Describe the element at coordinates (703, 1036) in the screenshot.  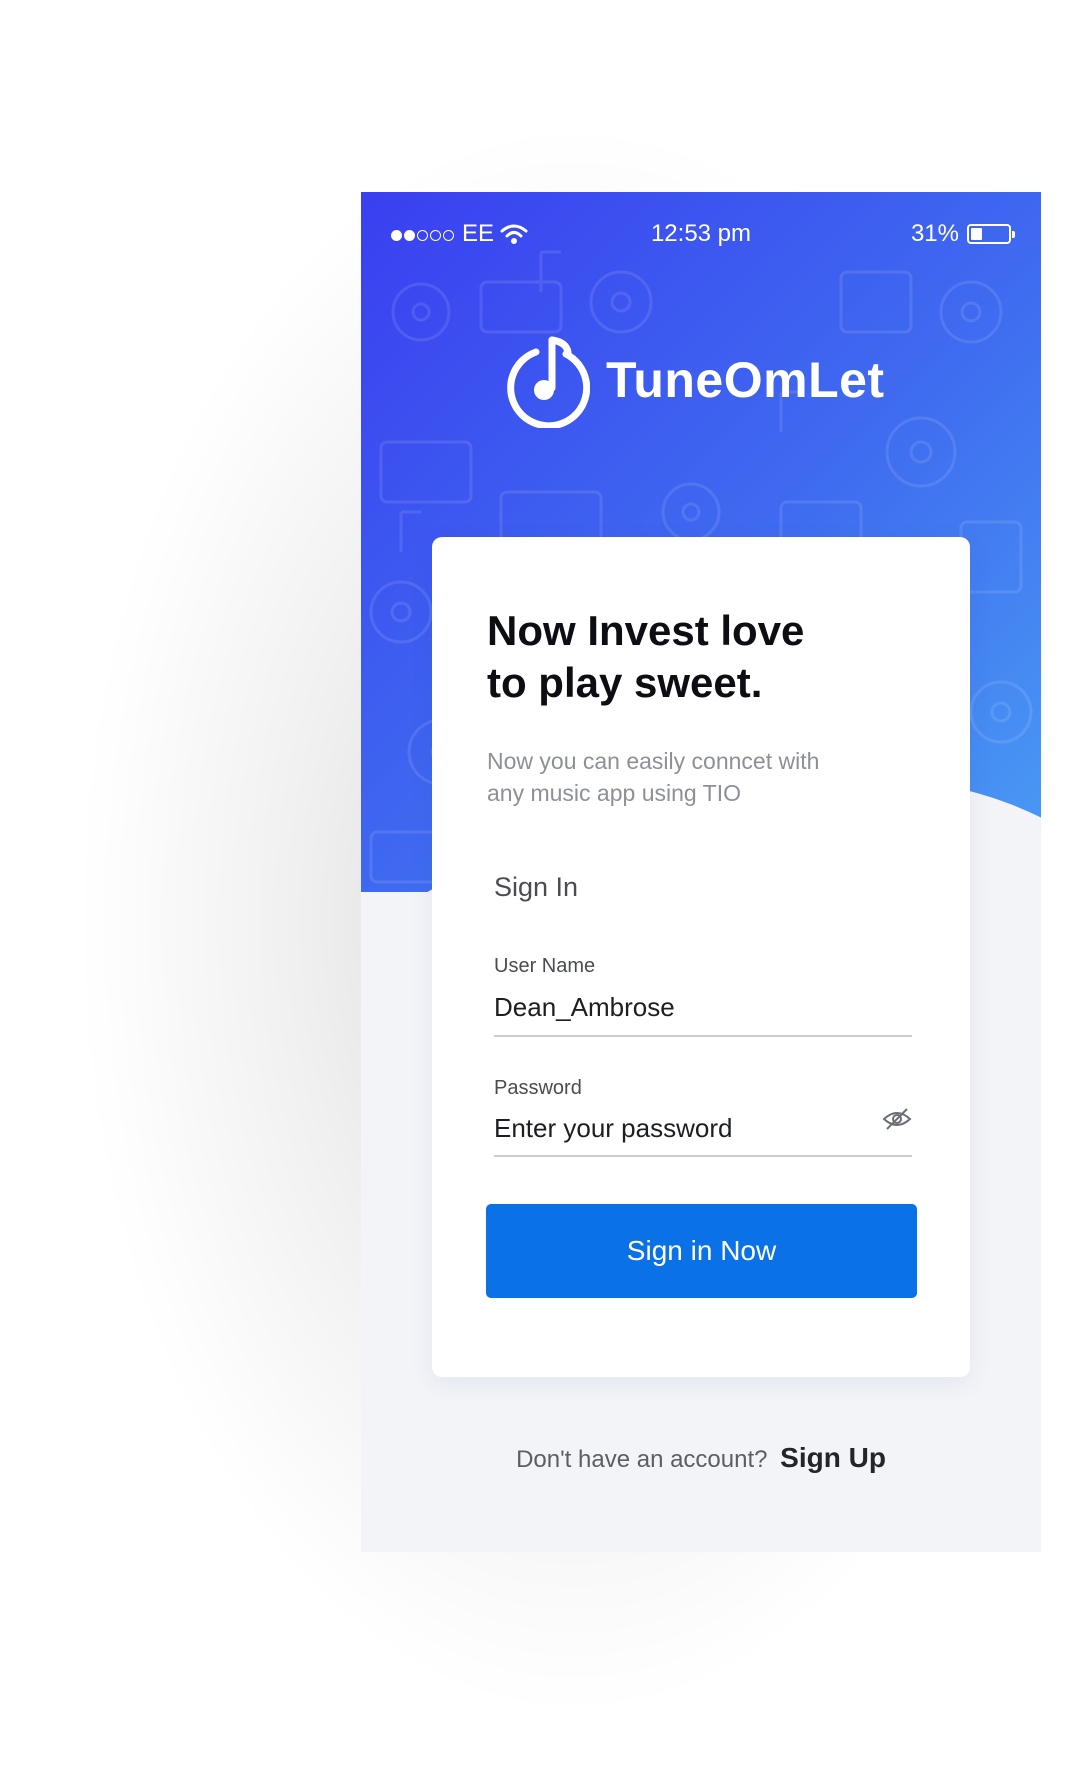
I see `username-underline` at that location.